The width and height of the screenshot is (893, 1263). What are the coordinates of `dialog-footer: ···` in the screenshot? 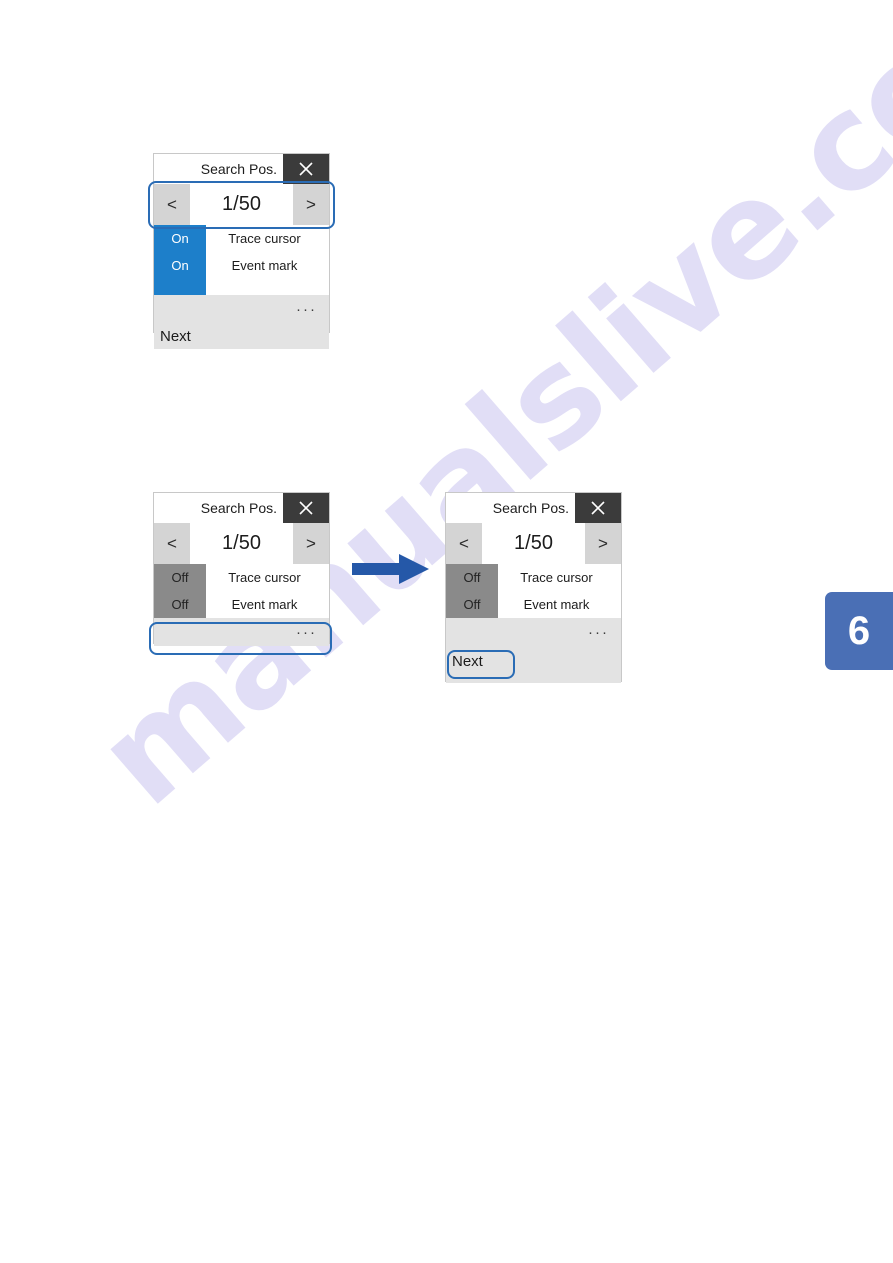 It's located at (241, 632).